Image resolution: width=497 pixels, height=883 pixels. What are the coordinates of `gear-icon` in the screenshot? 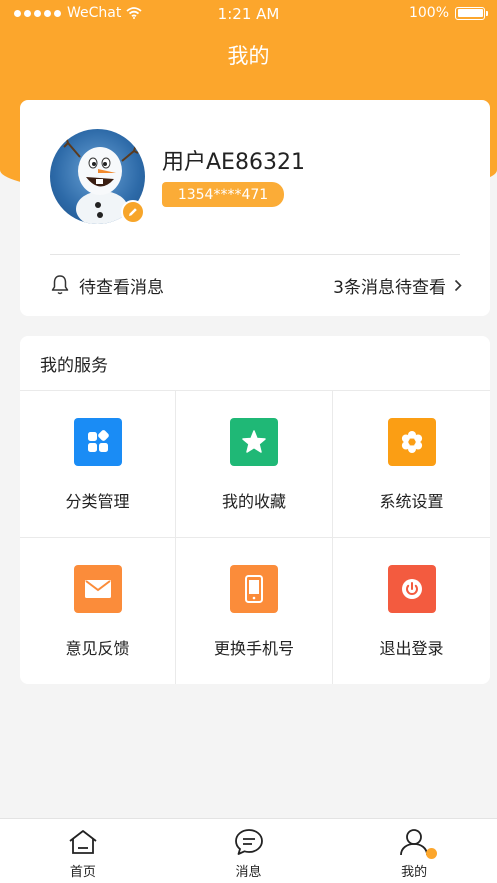 It's located at (411, 442).